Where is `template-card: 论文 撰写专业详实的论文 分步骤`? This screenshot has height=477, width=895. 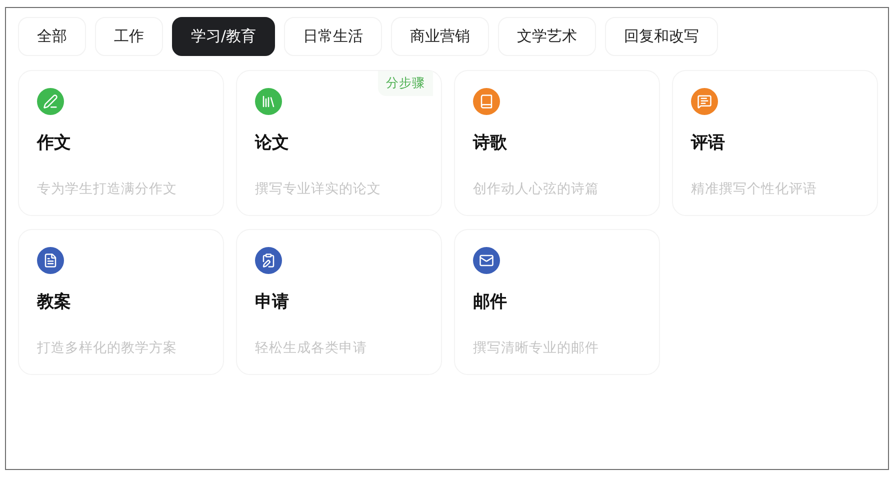 template-card: 论文 撰写专业详实的论文 分步骤 is located at coordinates (339, 143).